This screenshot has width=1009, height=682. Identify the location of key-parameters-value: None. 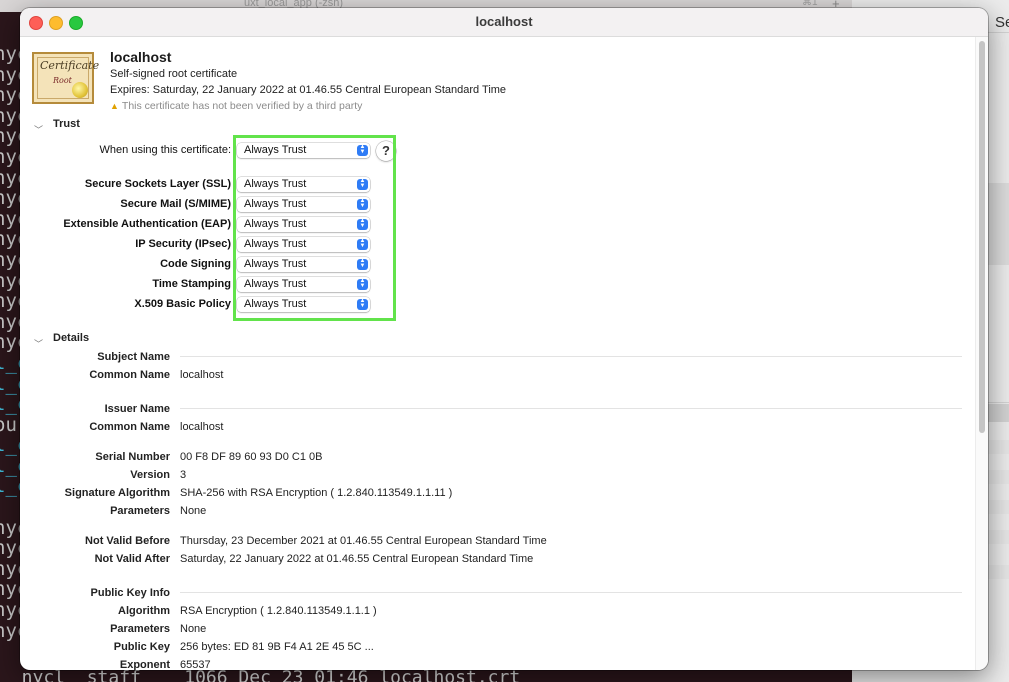
(193, 629).